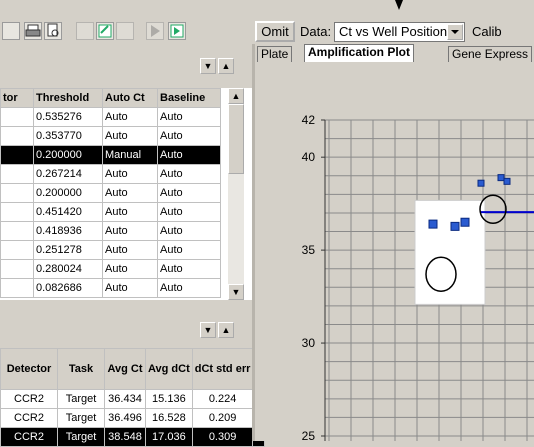 This screenshot has width=534, height=447. What do you see at coordinates (125, 31) in the screenshot?
I see `table-icon` at bounding box center [125, 31].